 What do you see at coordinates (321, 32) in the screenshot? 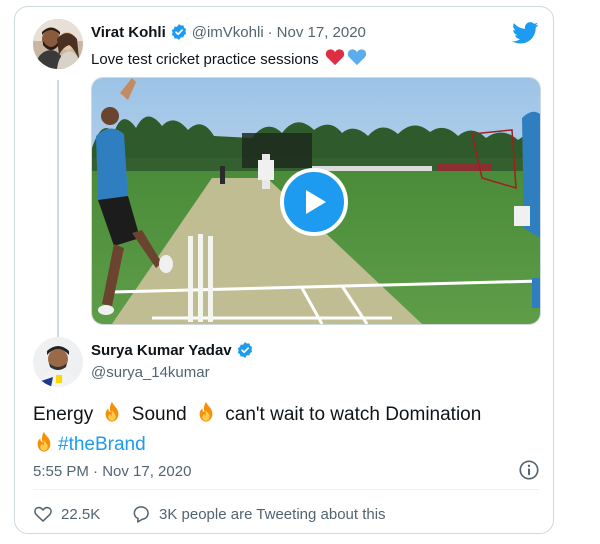
I see `quoted-tweet-date: Nov 17, 2020` at bounding box center [321, 32].